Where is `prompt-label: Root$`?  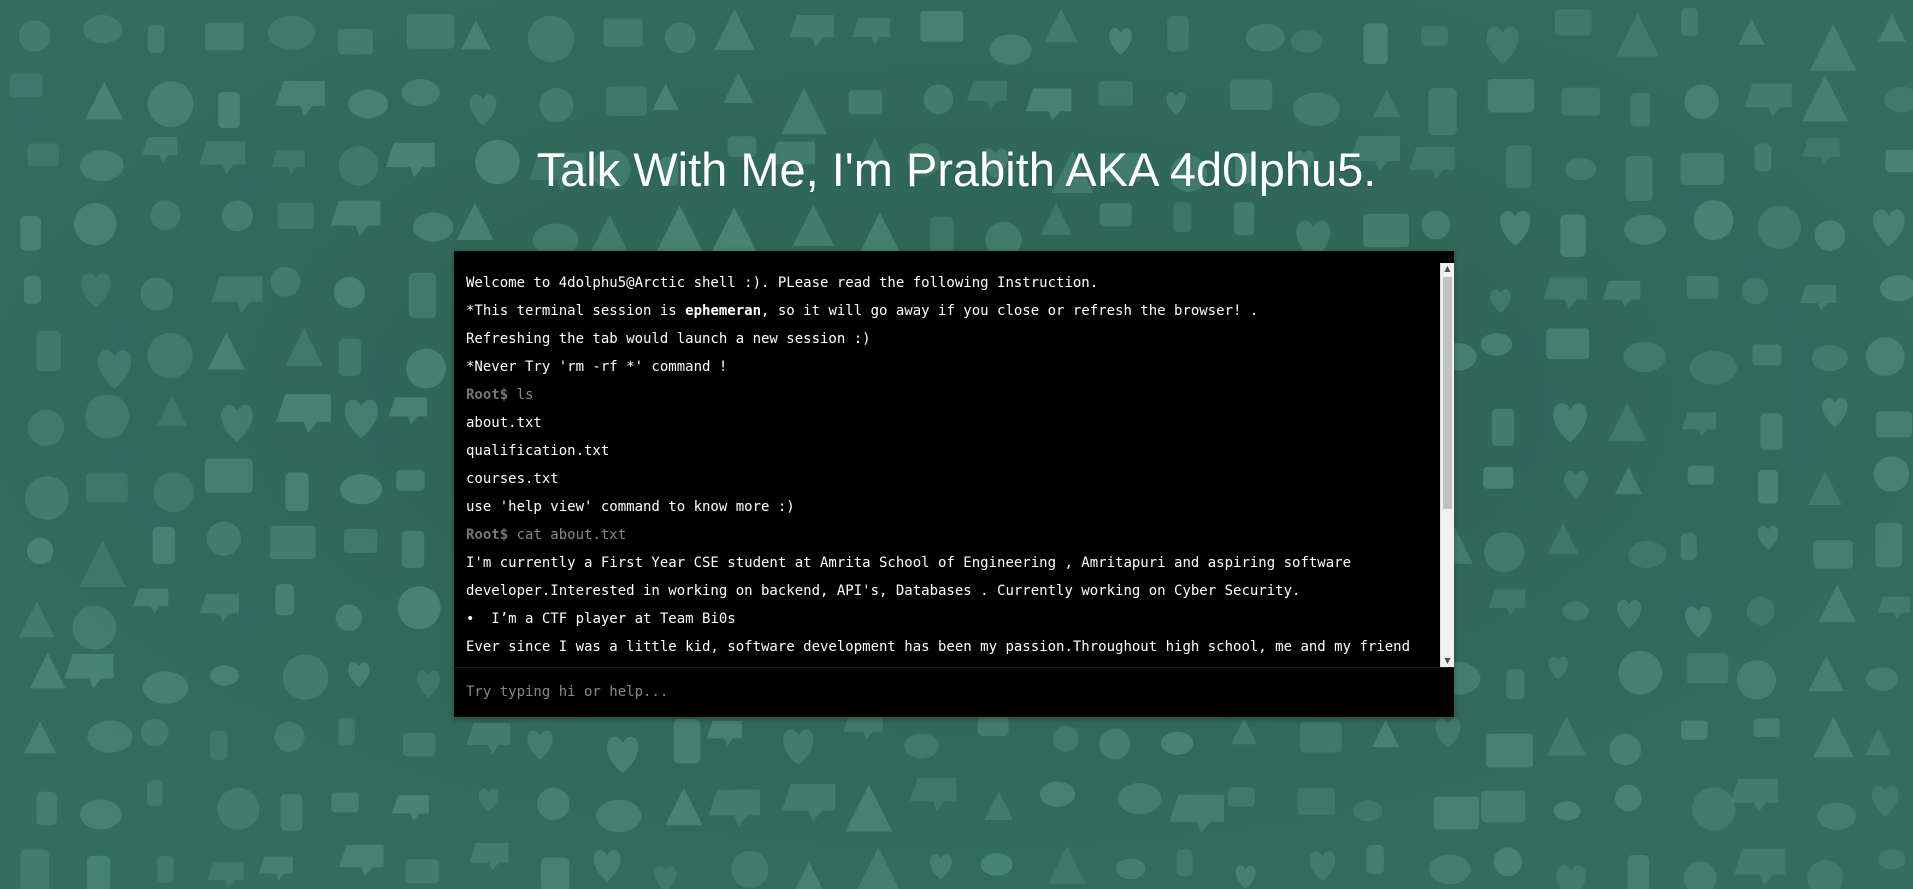 prompt-label: Root$ is located at coordinates (487, 395).